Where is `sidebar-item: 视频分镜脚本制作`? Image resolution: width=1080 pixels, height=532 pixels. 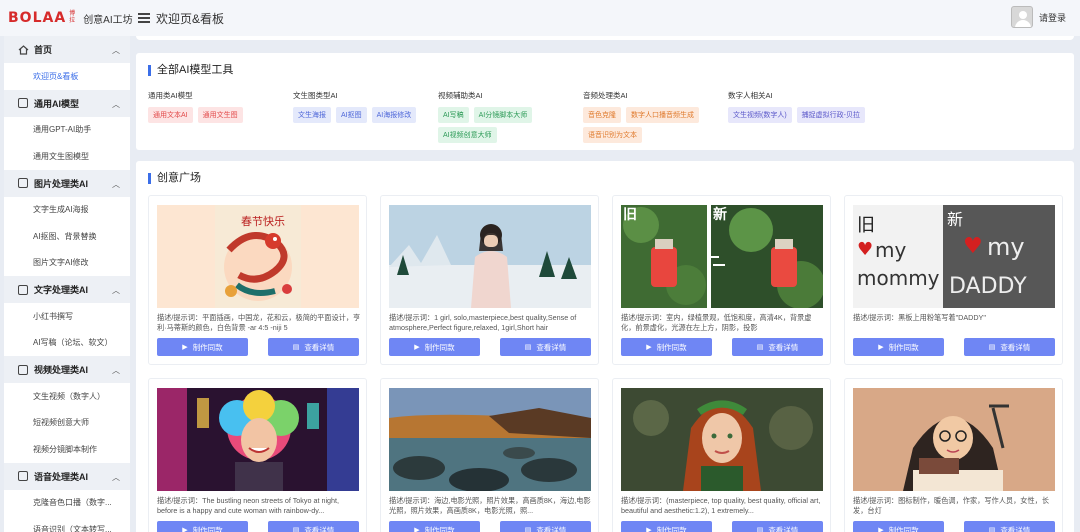
sidebar-item: 视频分镜脚本制作 is located at coordinates (67, 449).